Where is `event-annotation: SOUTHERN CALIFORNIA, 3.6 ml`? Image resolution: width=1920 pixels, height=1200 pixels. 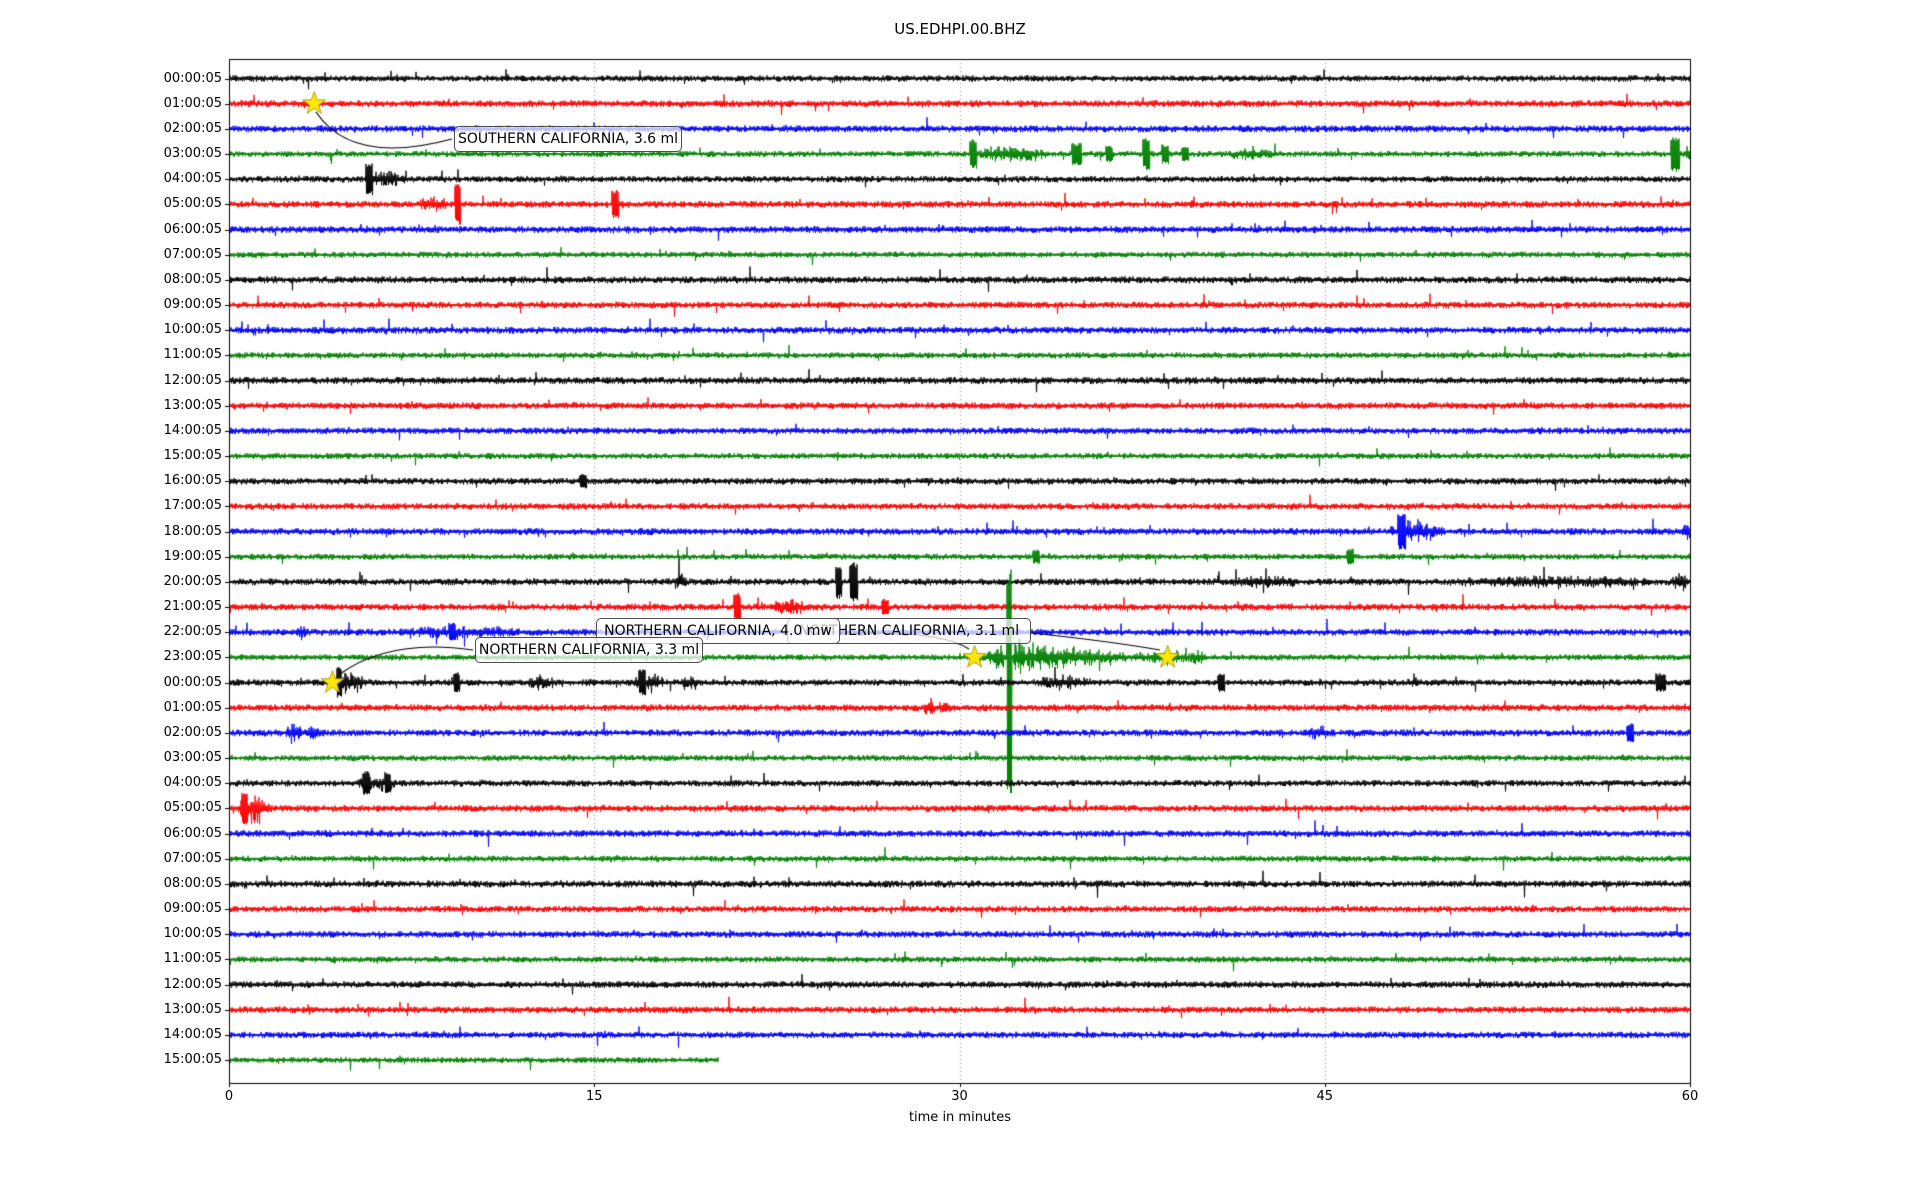 event-annotation: SOUTHERN CALIFORNIA, 3.6 ml is located at coordinates (568, 139).